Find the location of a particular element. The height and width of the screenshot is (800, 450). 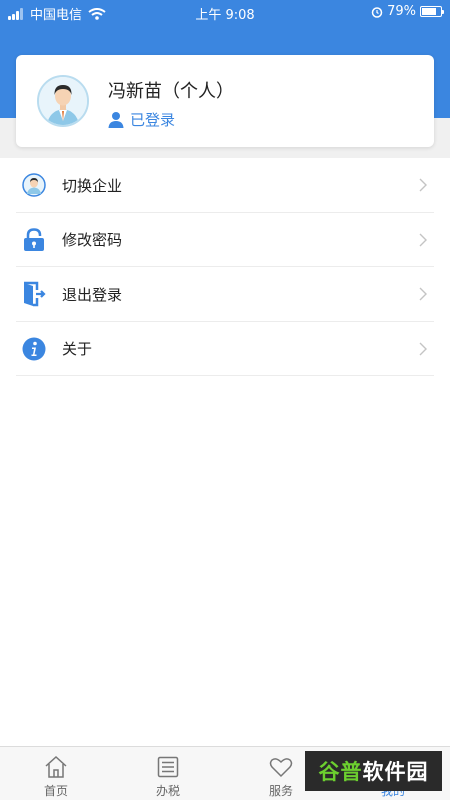

heart-icon is located at coordinates (281, 768).